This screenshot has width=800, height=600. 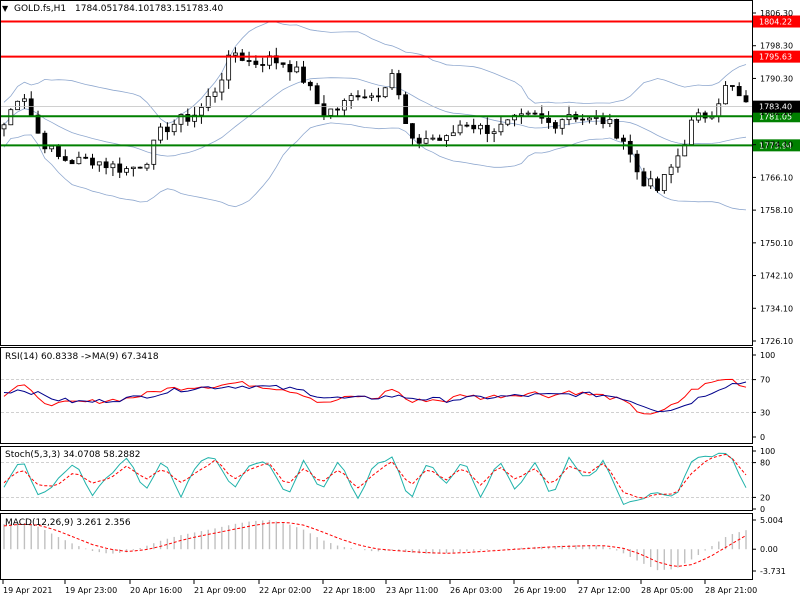 What do you see at coordinates (82, 357) in the screenshot?
I see `rsi-label: RSI(14) 60.8338 ->MA(9) 67.3418` at bounding box center [82, 357].